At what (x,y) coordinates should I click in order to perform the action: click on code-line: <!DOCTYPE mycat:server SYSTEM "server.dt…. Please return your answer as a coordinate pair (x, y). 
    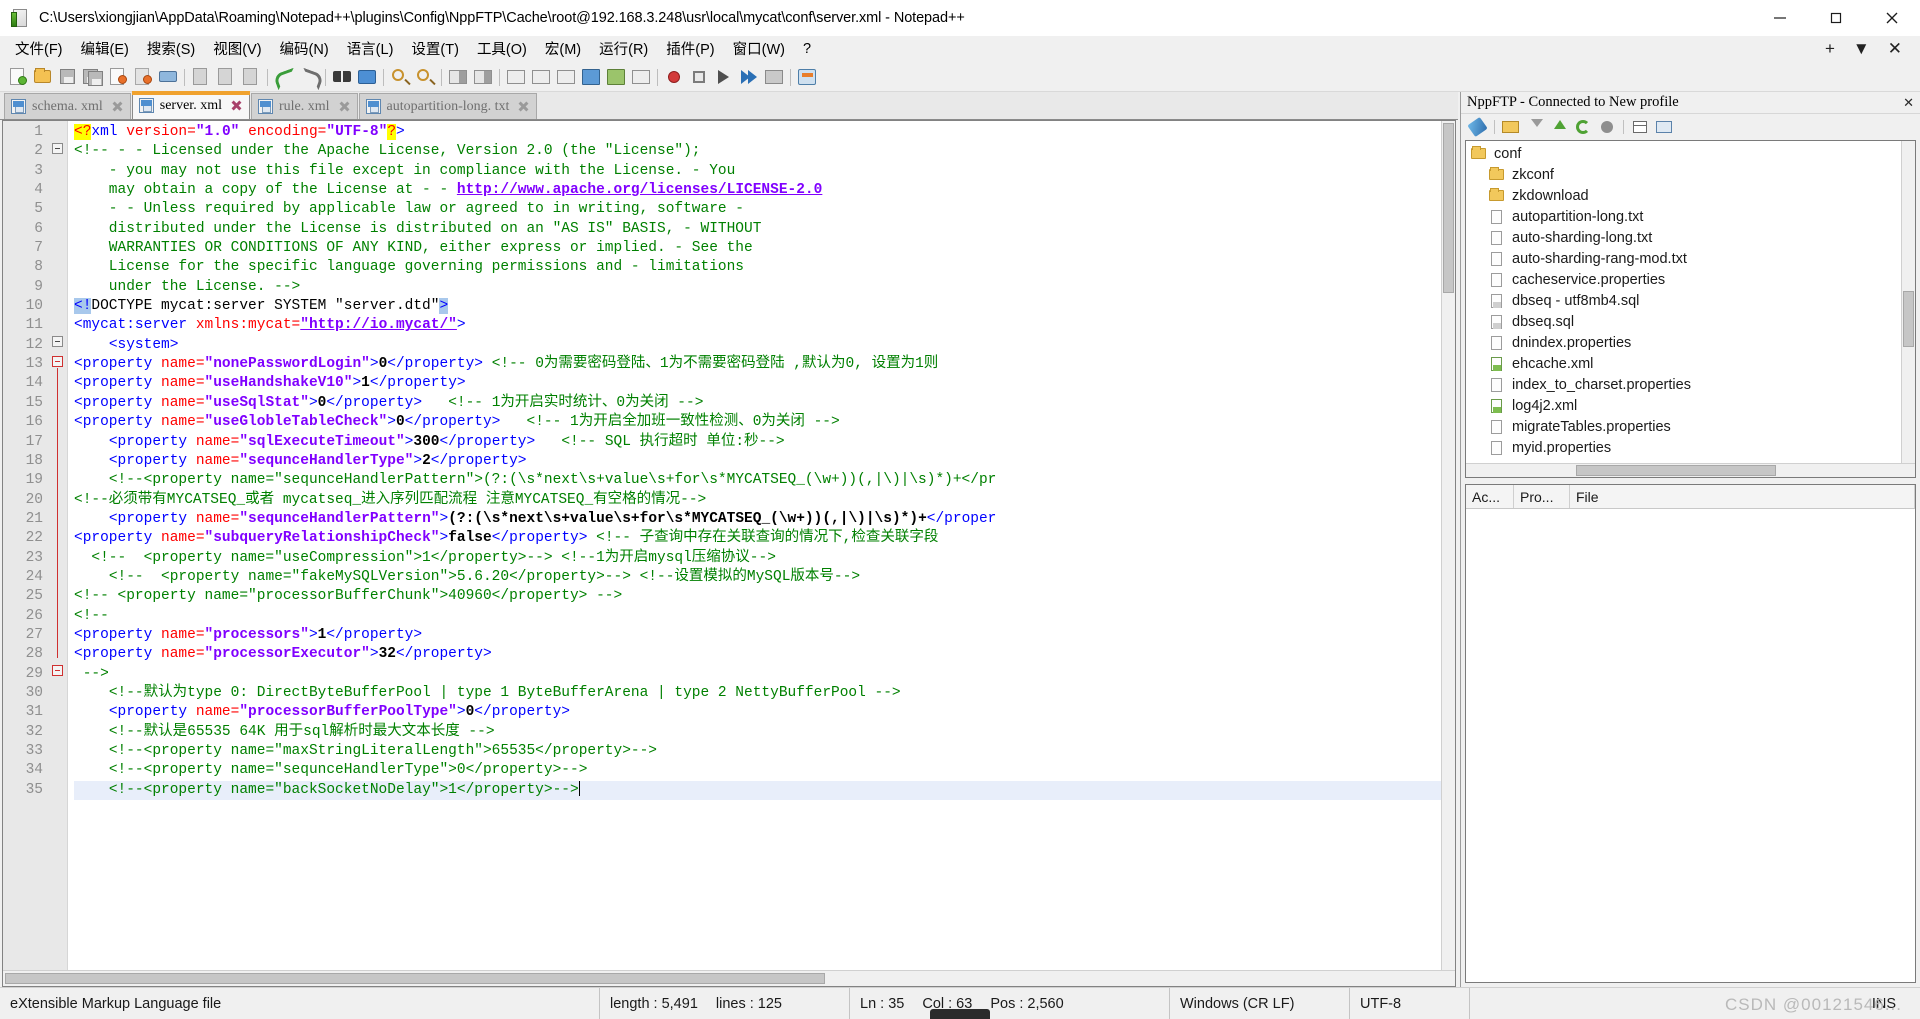
    Looking at the image, I should click on (764, 306).